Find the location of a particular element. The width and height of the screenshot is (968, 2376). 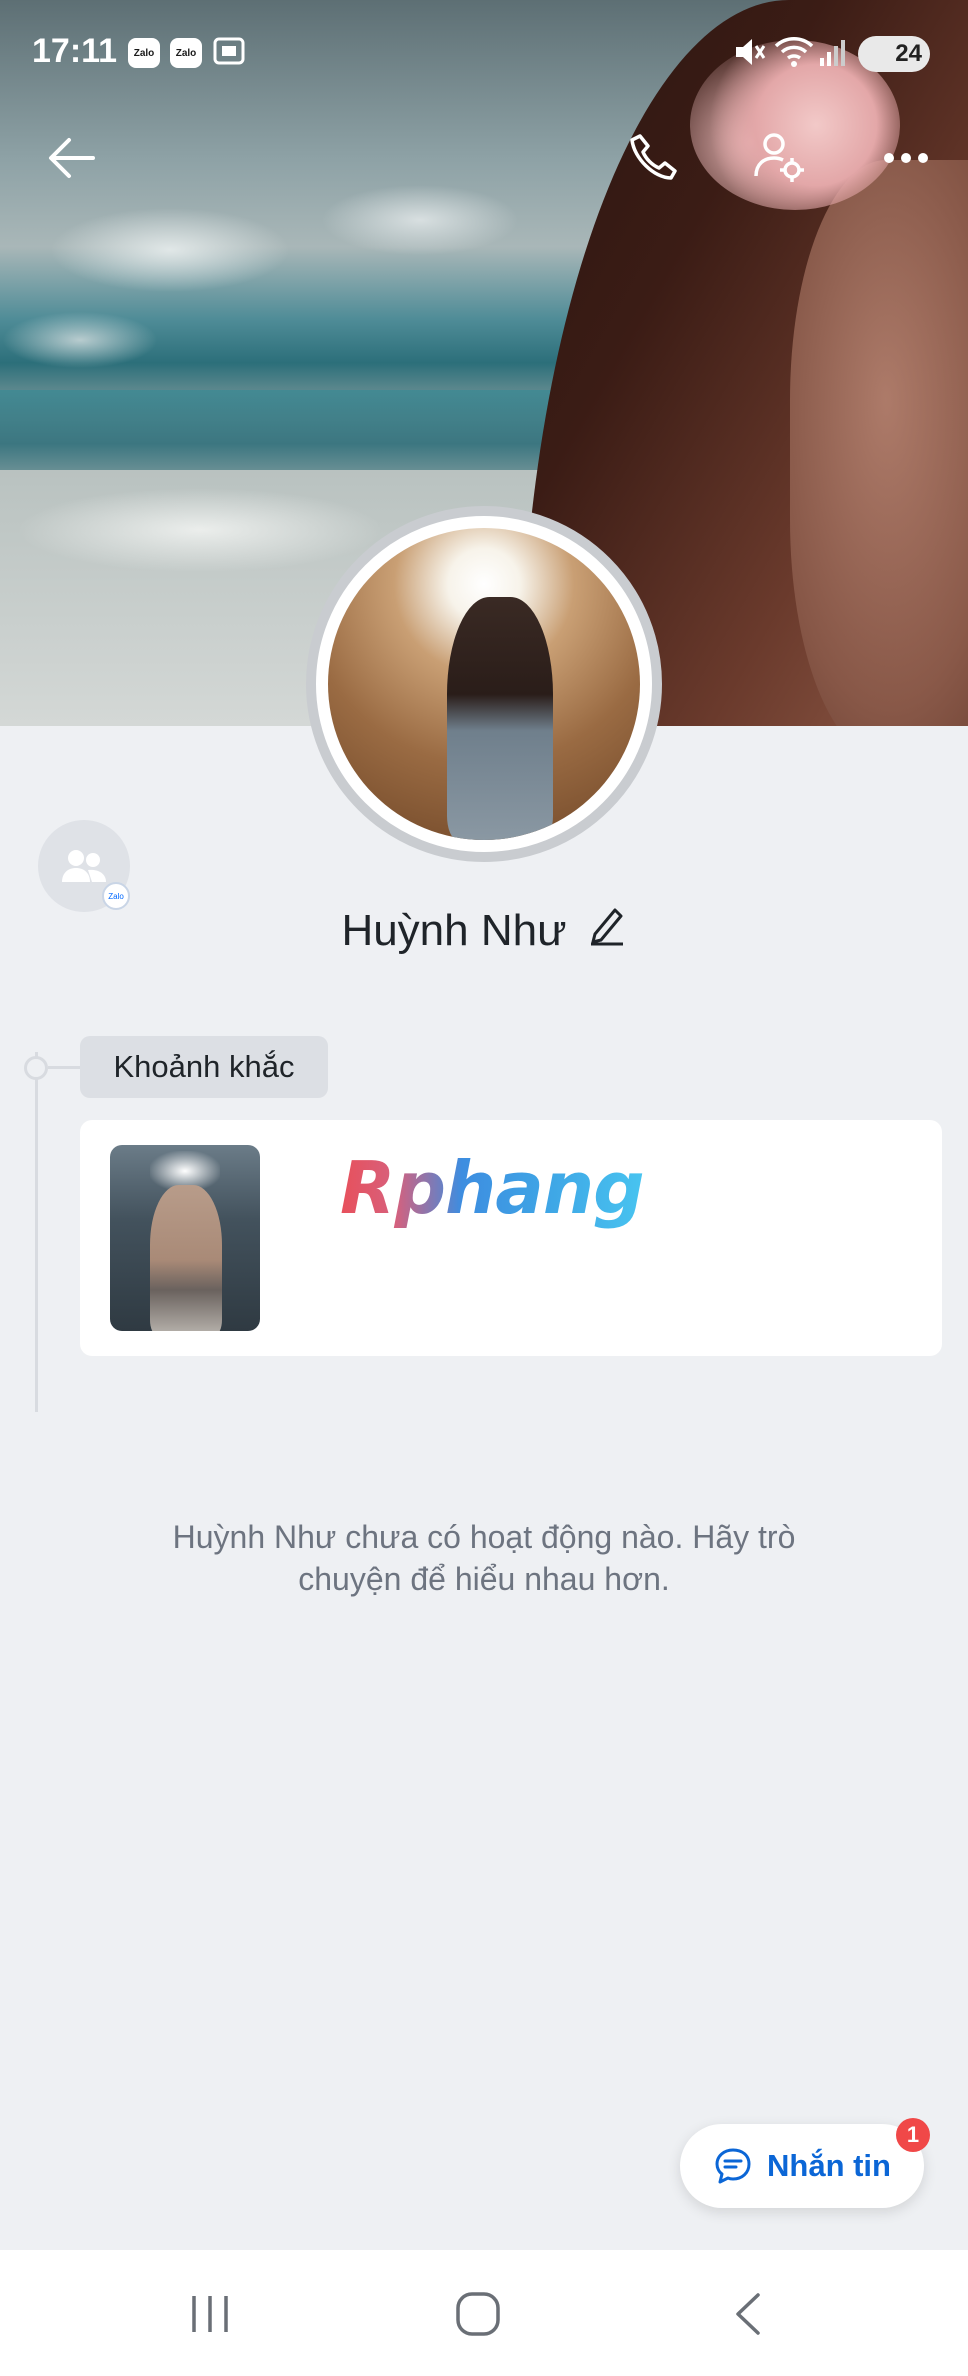

thumb-figure is located at coordinates (186, 1258).